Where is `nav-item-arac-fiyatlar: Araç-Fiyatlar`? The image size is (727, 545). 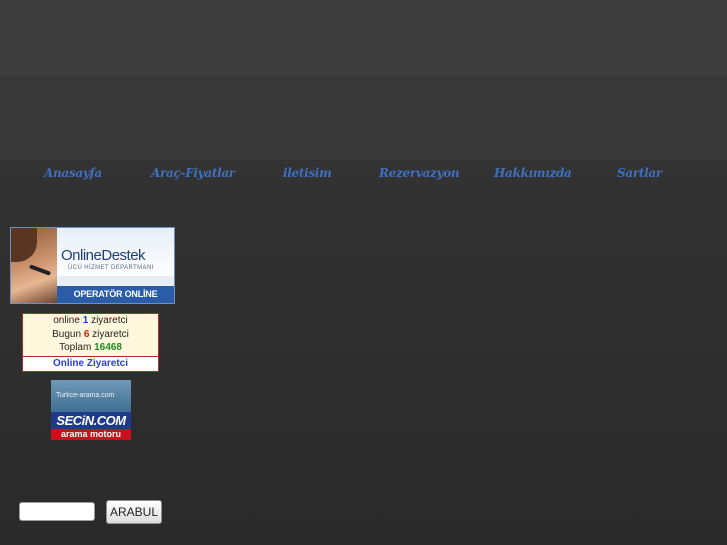 nav-item-arac-fiyatlar: Araç-Fiyatlar is located at coordinates (193, 173).